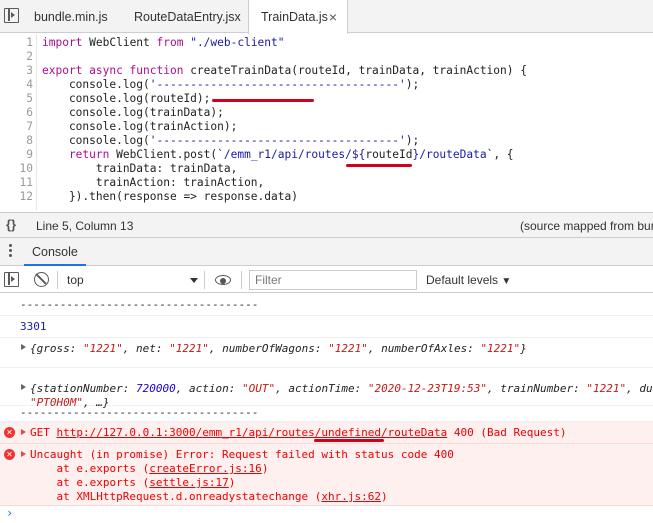 The image size is (653, 523). Describe the element at coordinates (9, 513) in the screenshot. I see `console-prompt: ›` at that location.